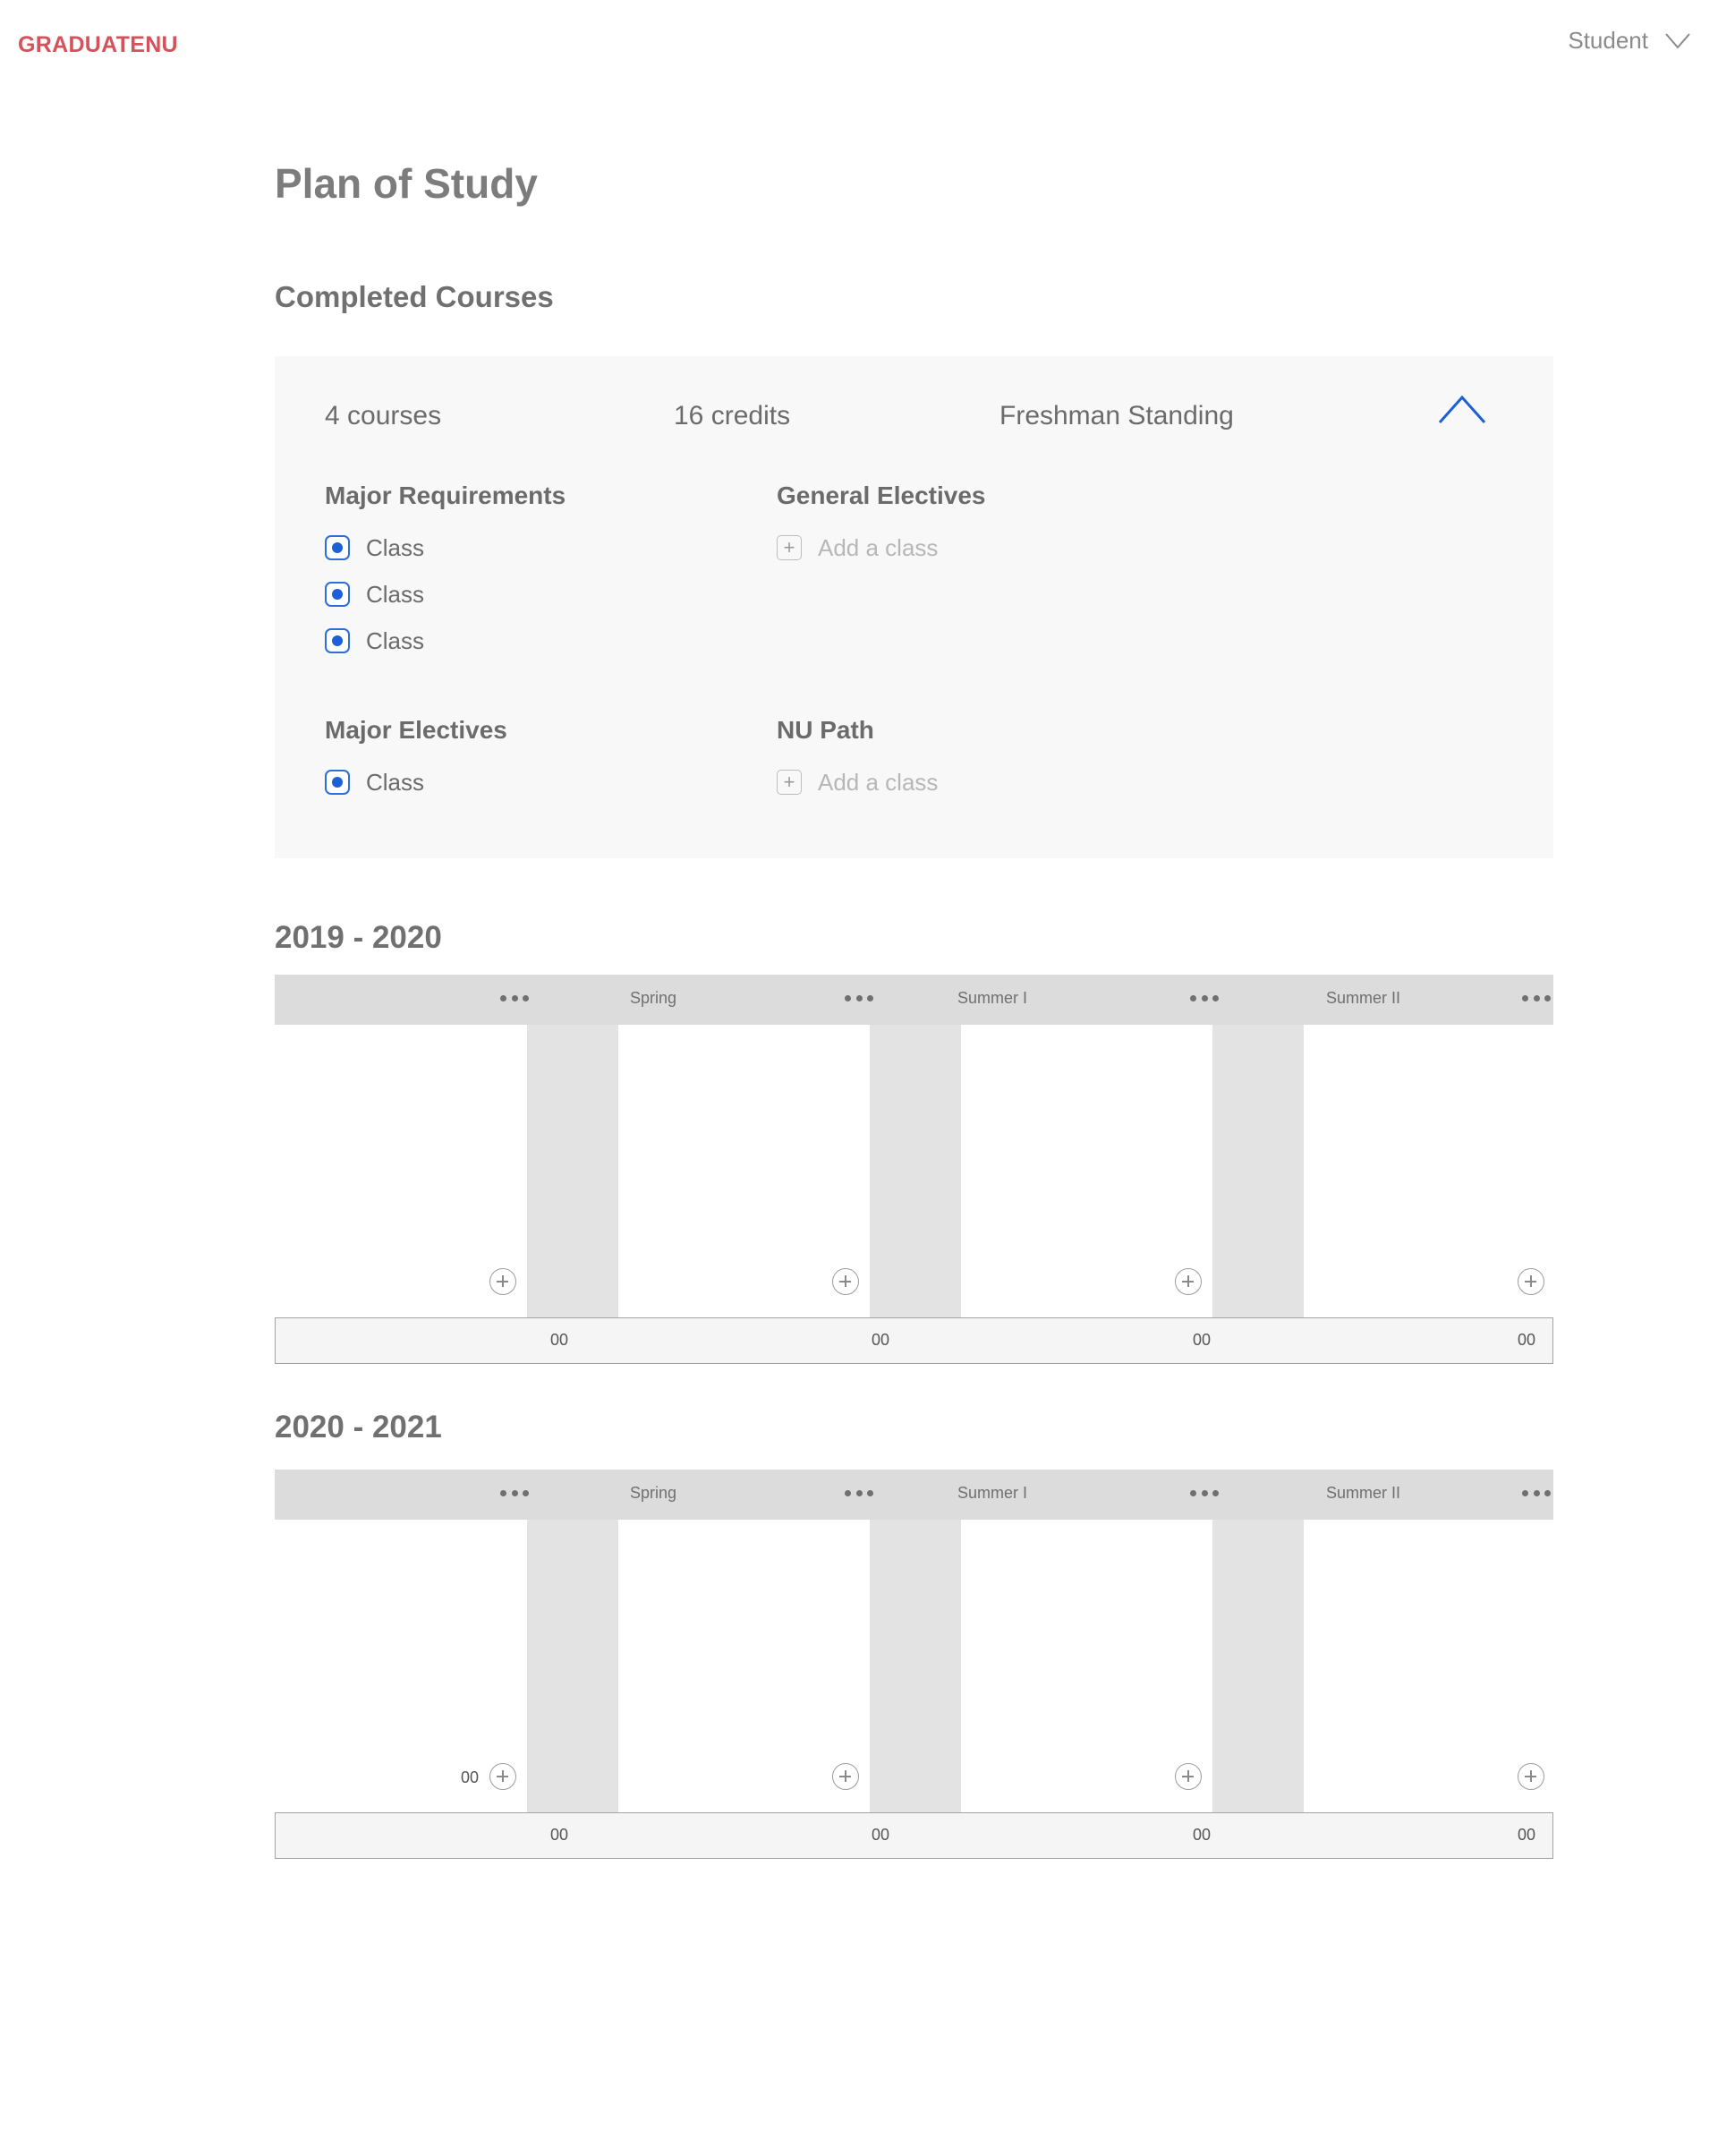 The image size is (1718, 2156). I want to click on general-electives-group: General Electives + Add a class, so click(881, 526).